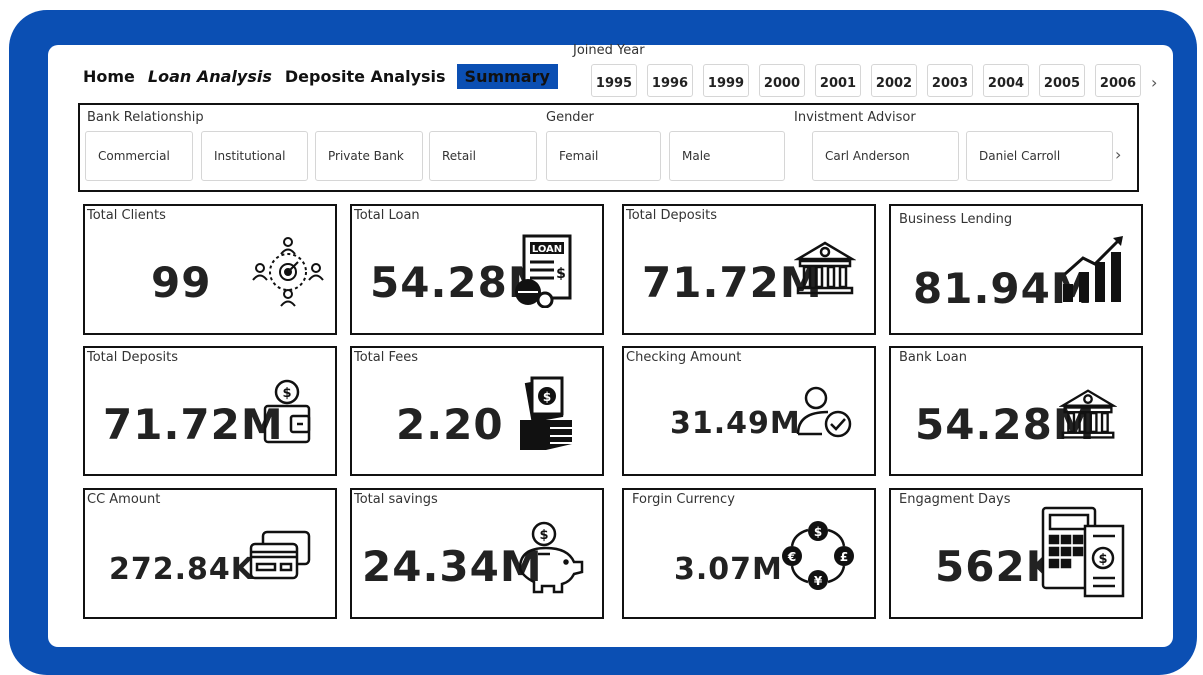 This screenshot has width=1203, height=675. Describe the element at coordinates (956, 219) in the screenshot. I see `card-title: Business Lending` at that location.